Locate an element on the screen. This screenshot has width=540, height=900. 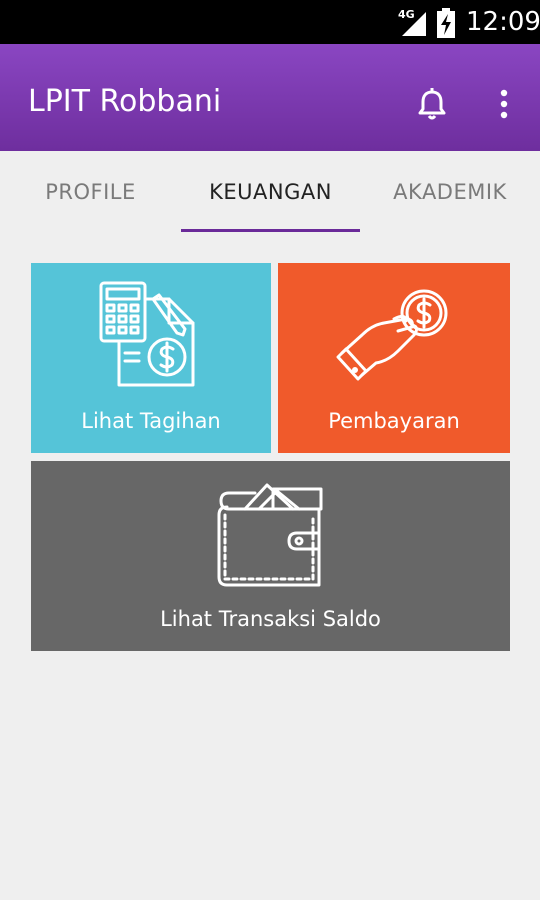
wallet-icon is located at coordinates (270, 535).